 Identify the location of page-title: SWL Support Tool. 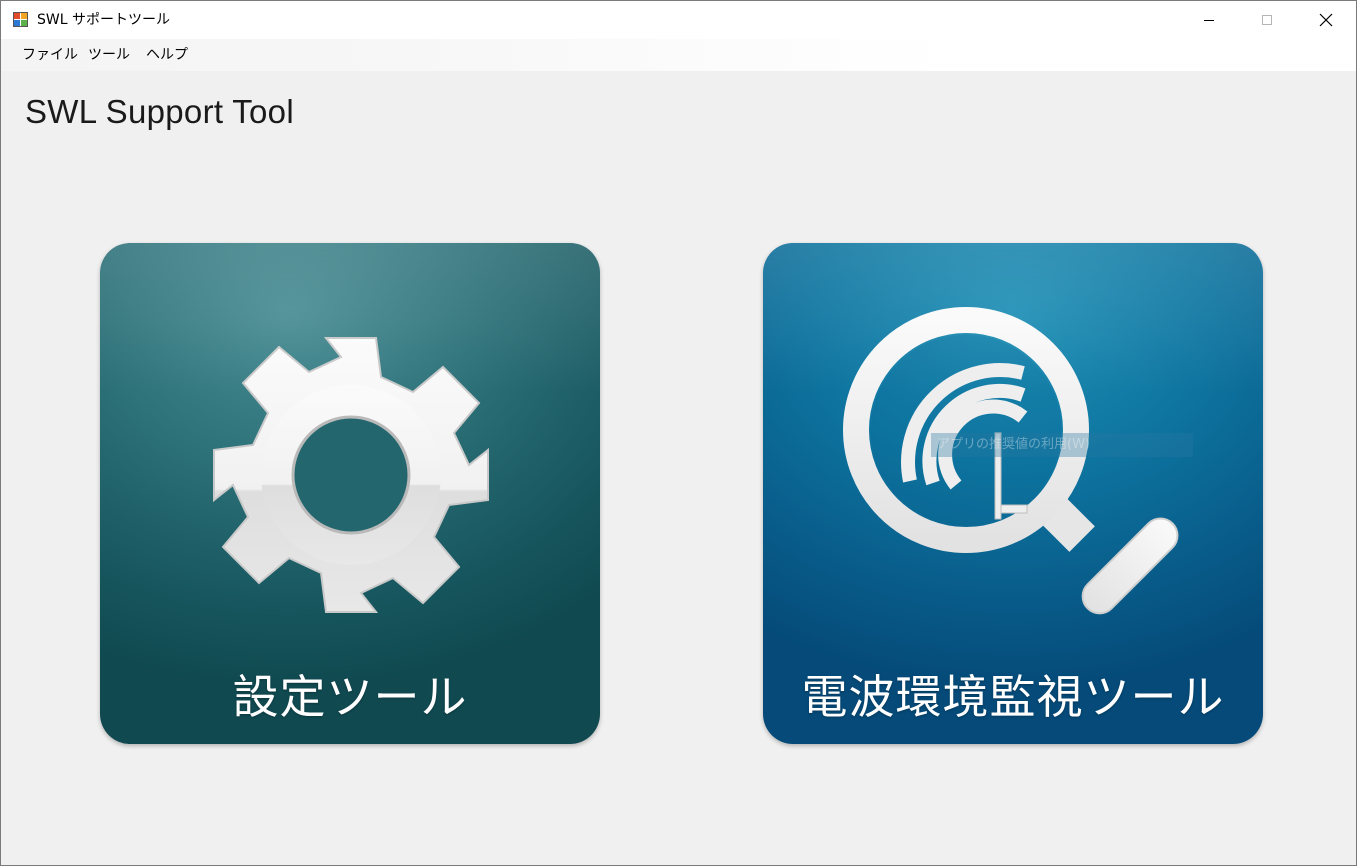
(159, 111).